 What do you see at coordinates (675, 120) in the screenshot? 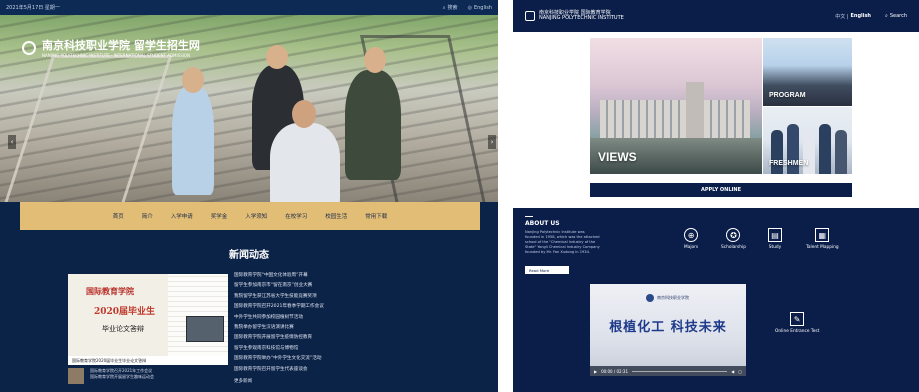
I see `building-graphic` at bounding box center [675, 120].